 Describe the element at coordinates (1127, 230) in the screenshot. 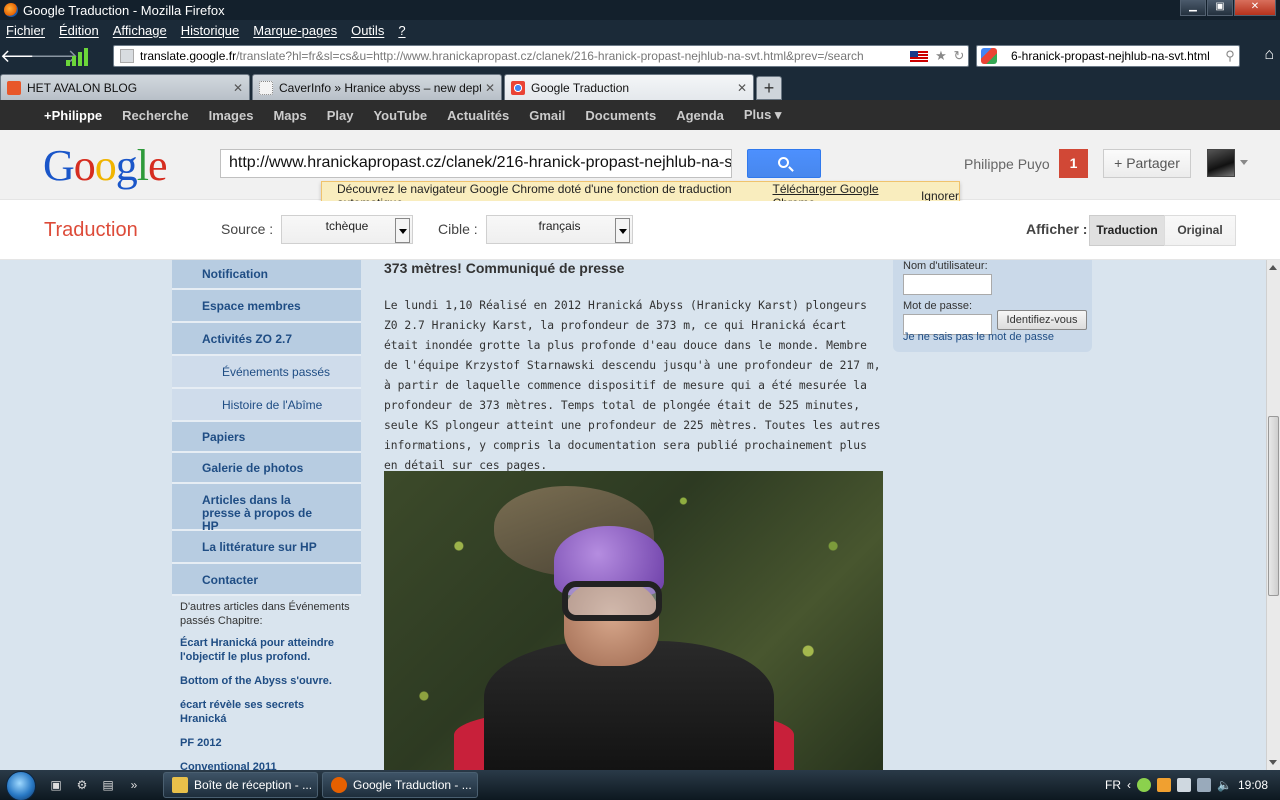

I see `view-translation-button: Traduction` at that location.